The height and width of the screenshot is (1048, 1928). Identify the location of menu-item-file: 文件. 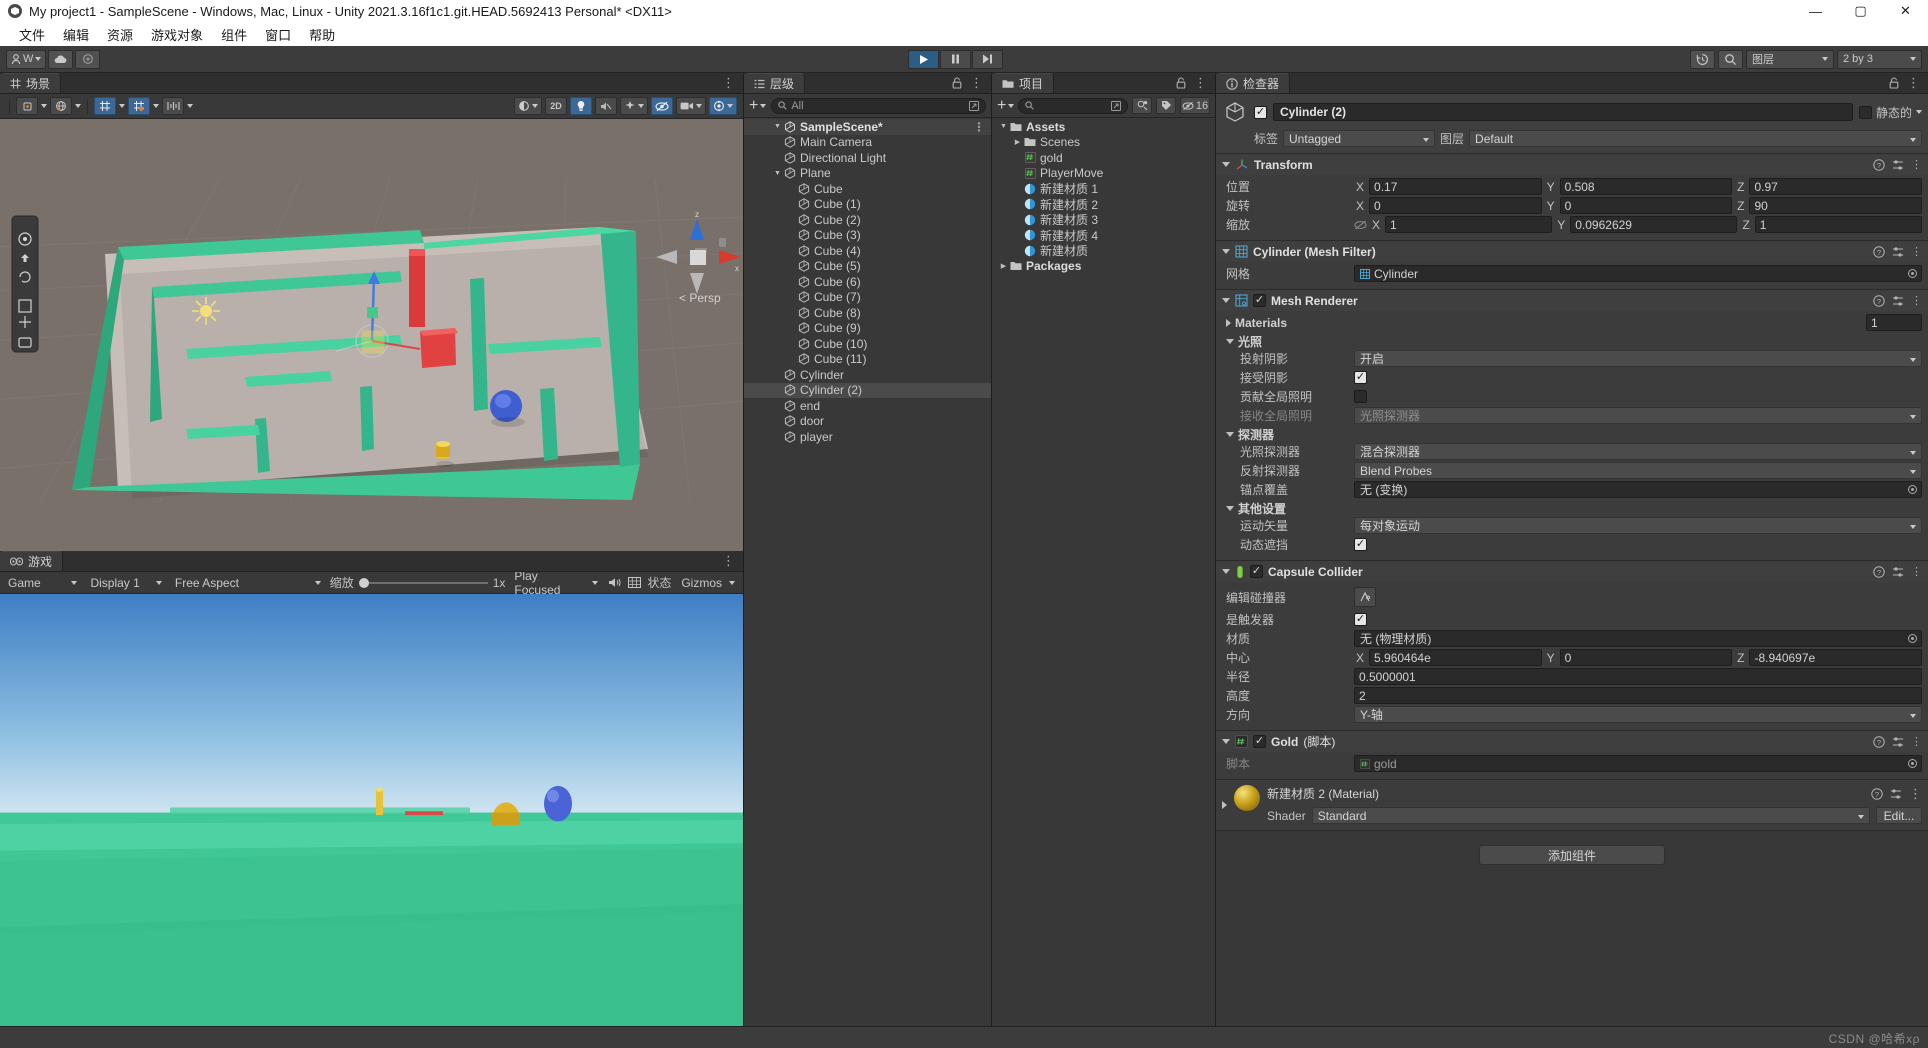
(32, 34).